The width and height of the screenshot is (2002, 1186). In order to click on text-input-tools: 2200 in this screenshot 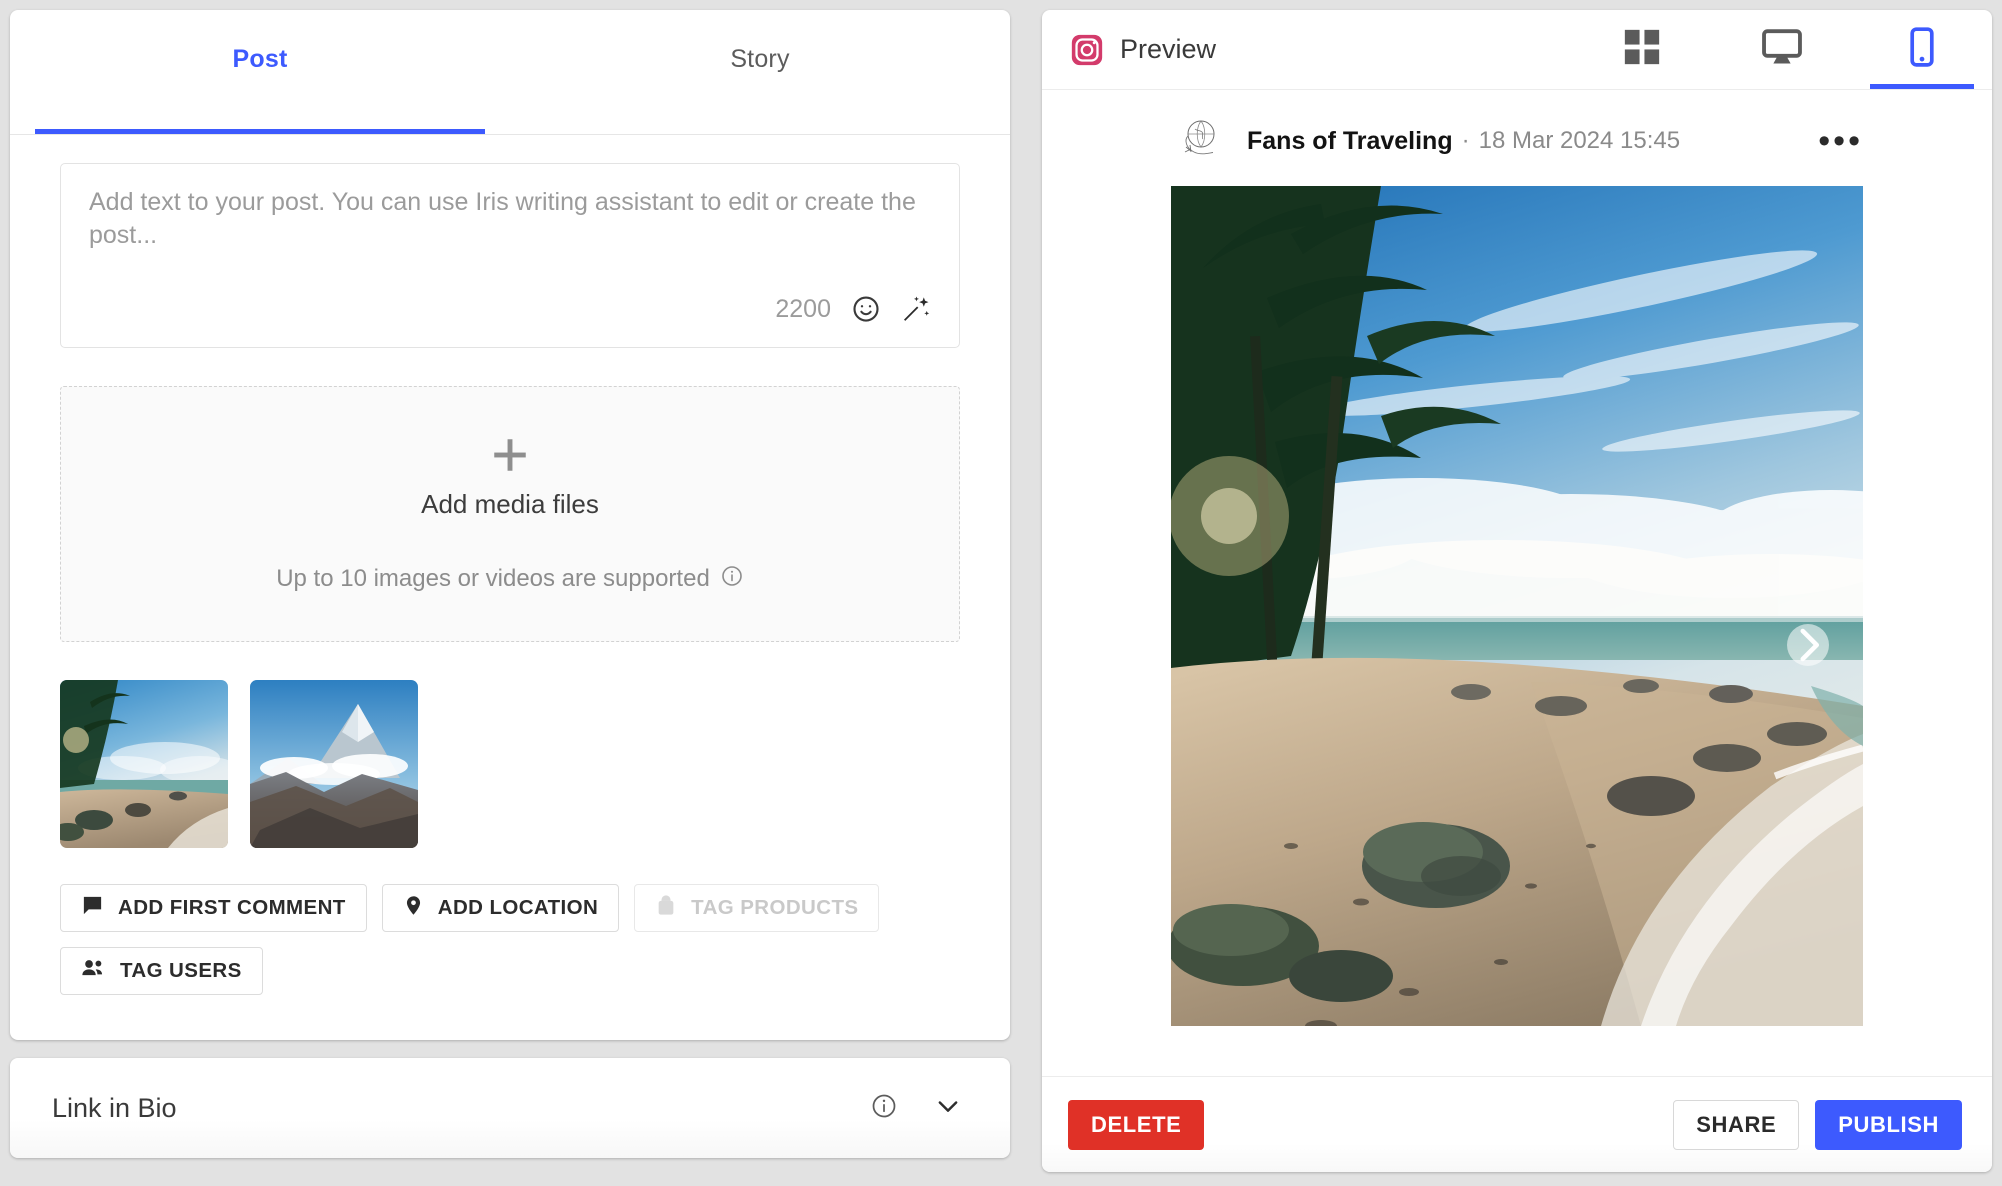, I will do `click(854, 309)`.